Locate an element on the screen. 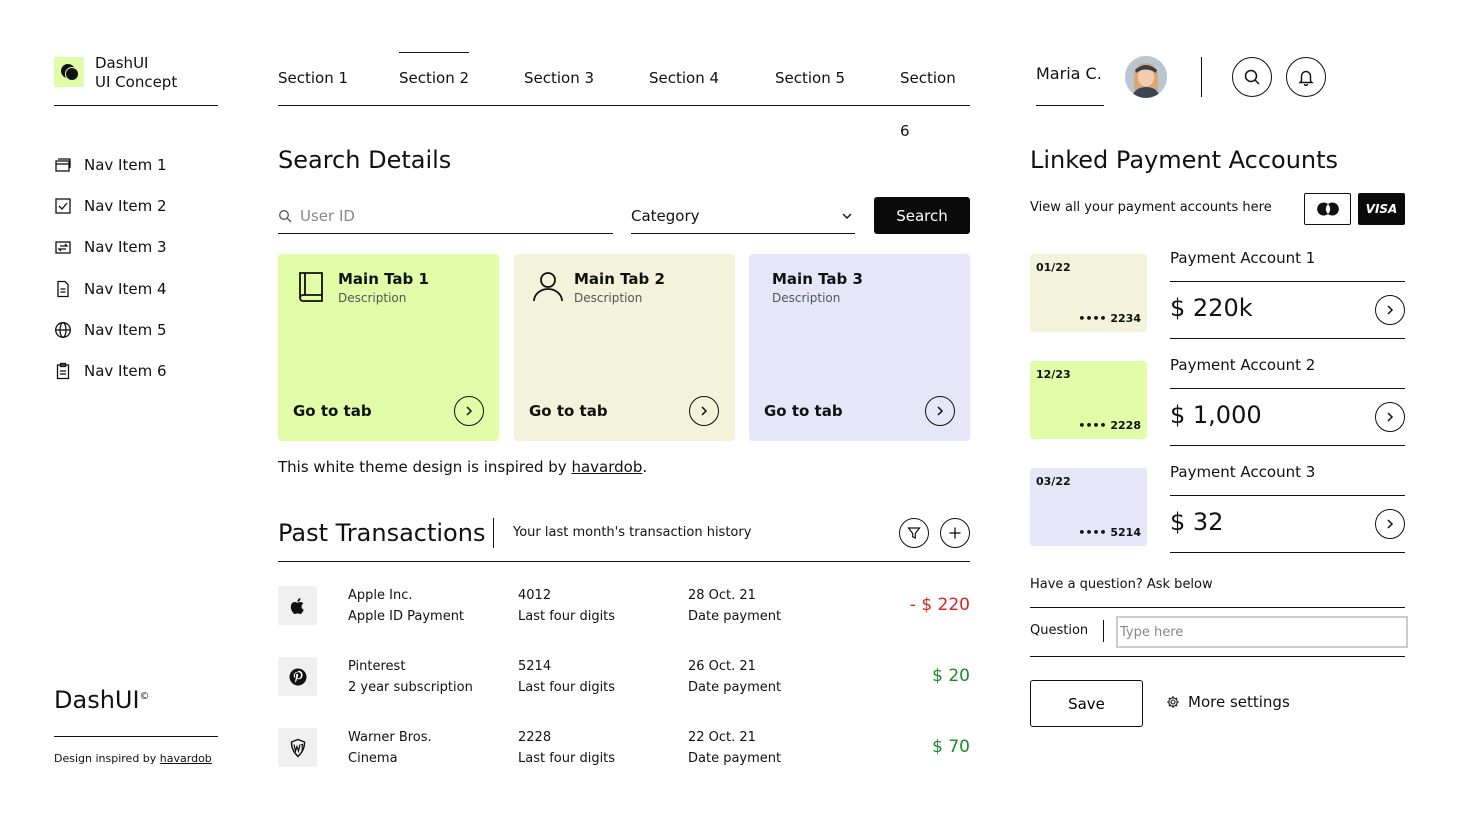  sidebar-item-1: Nav Item 1 is located at coordinates (139, 164).